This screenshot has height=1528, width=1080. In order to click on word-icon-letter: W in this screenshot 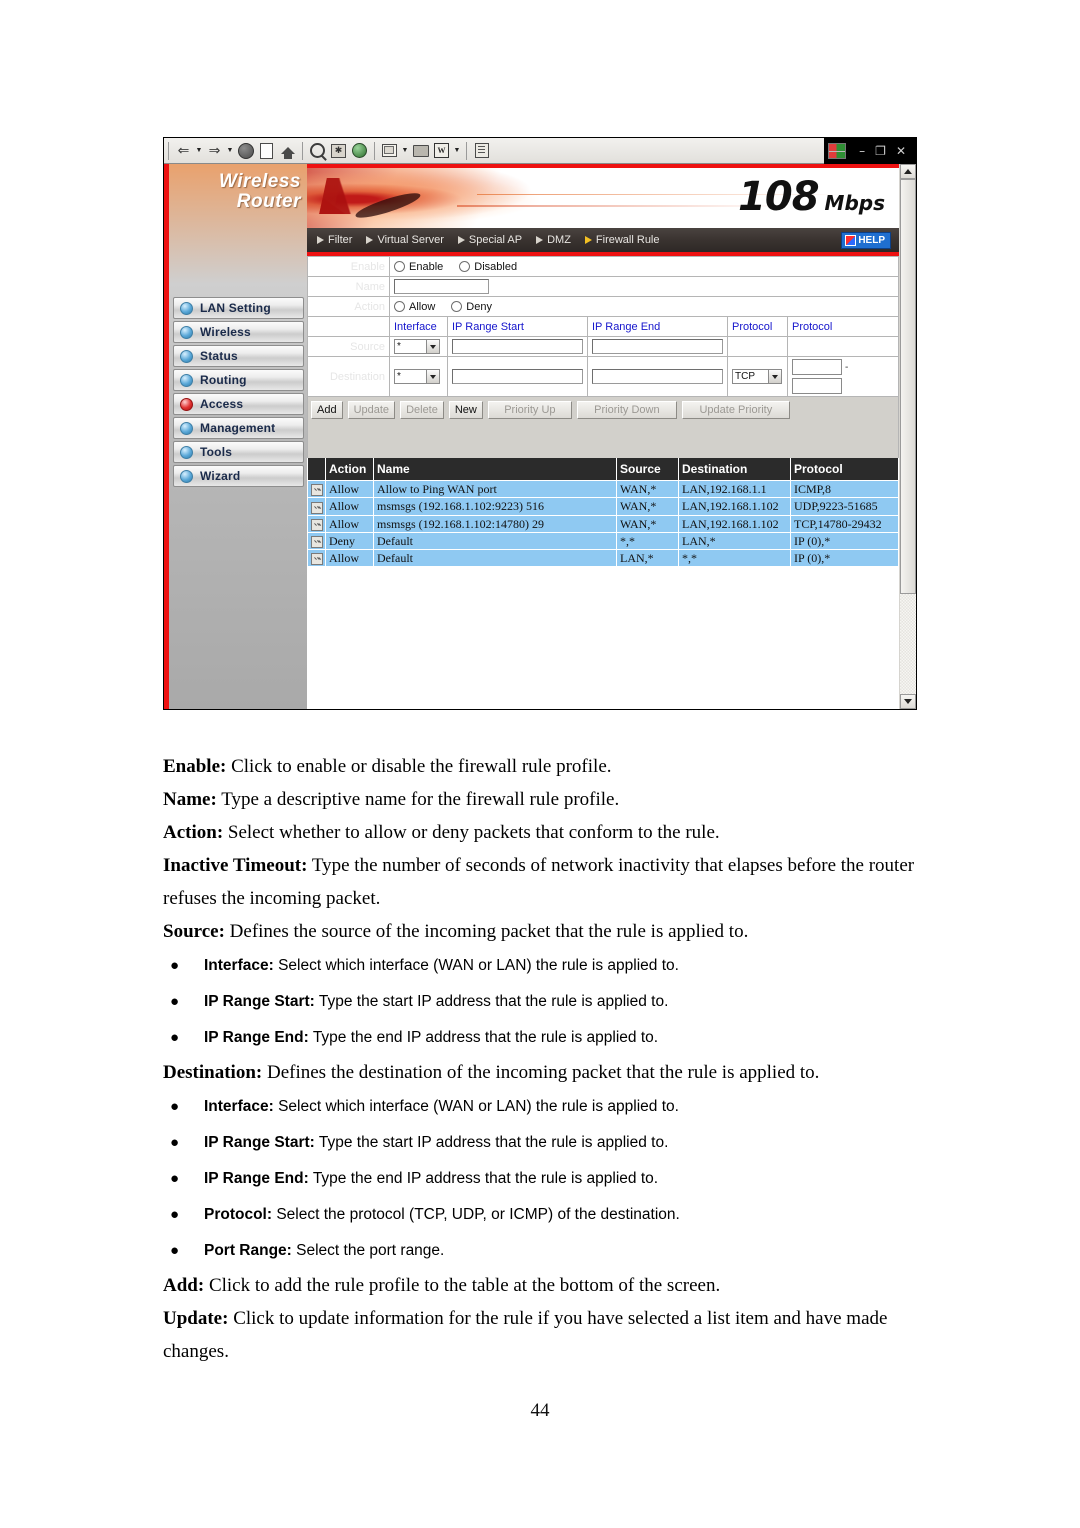, I will do `click(441, 150)`.